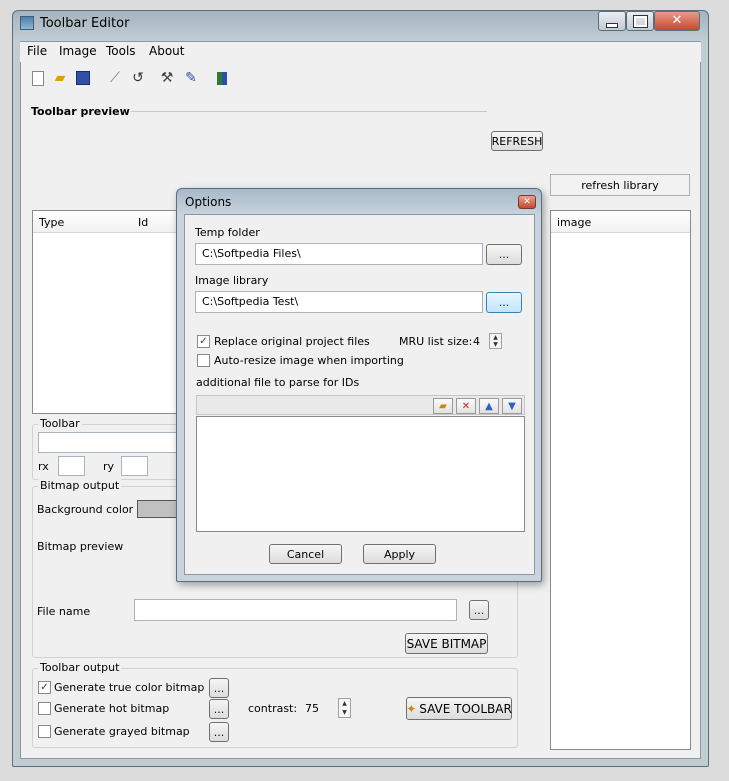  What do you see at coordinates (51, 222) in the screenshot?
I see `column-type: Type` at bounding box center [51, 222].